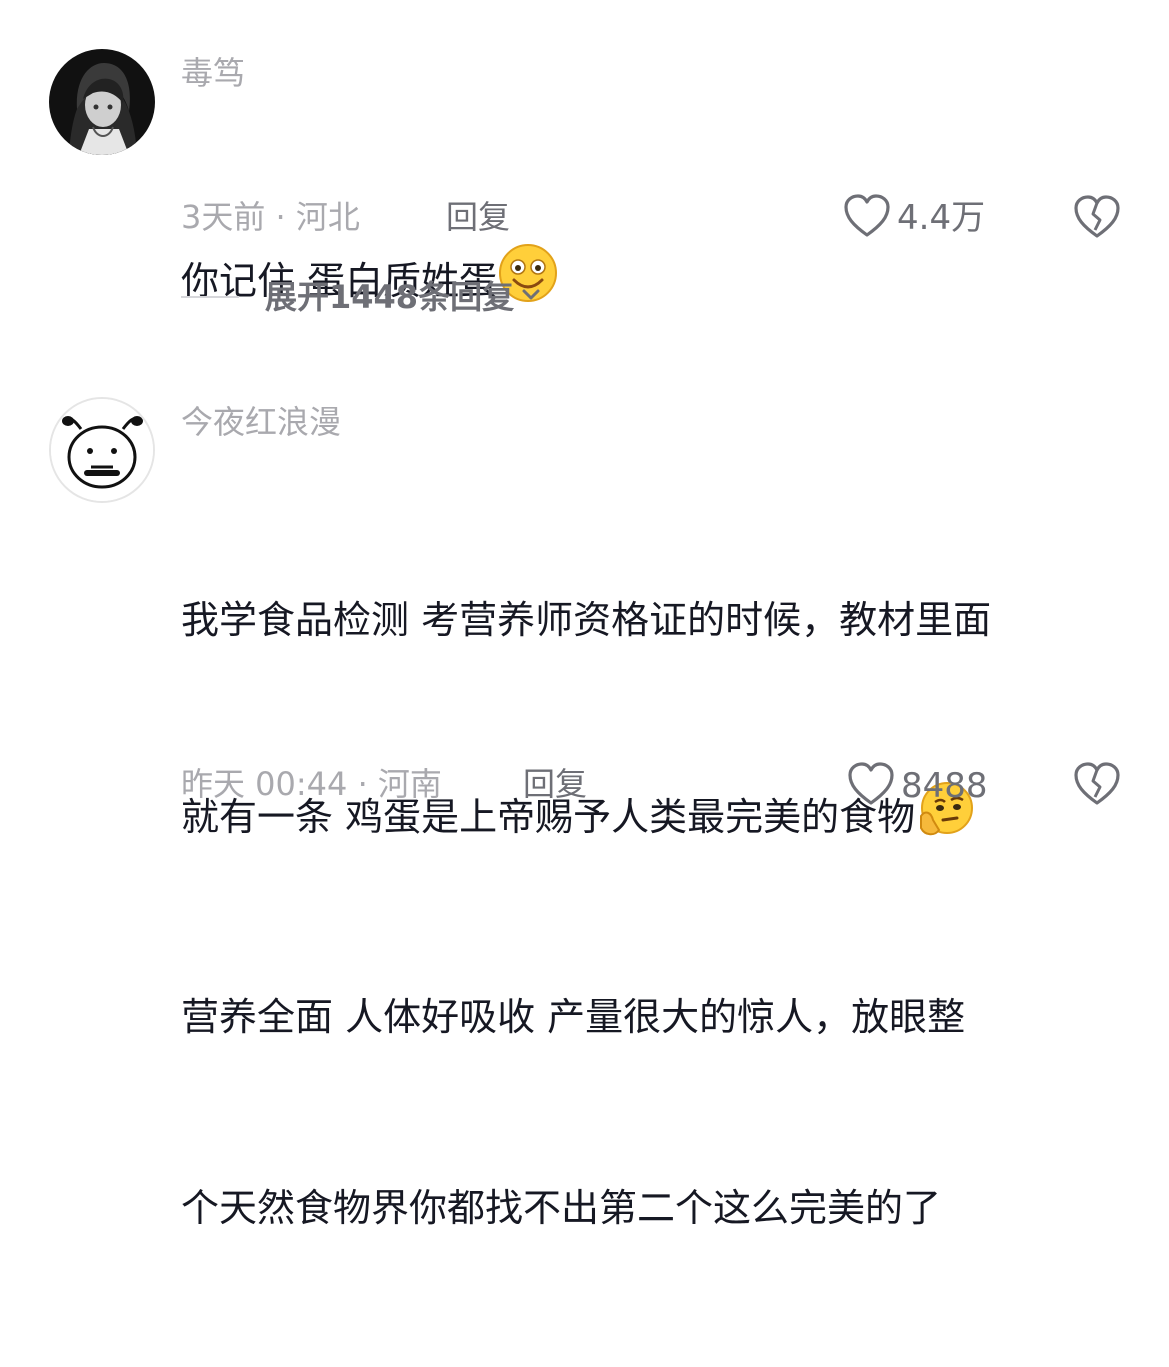 This screenshot has width=1169, height=1367. Describe the element at coordinates (311, 784) in the screenshot. I see `comment-meta: 昨天 00:44 · 河南` at that location.